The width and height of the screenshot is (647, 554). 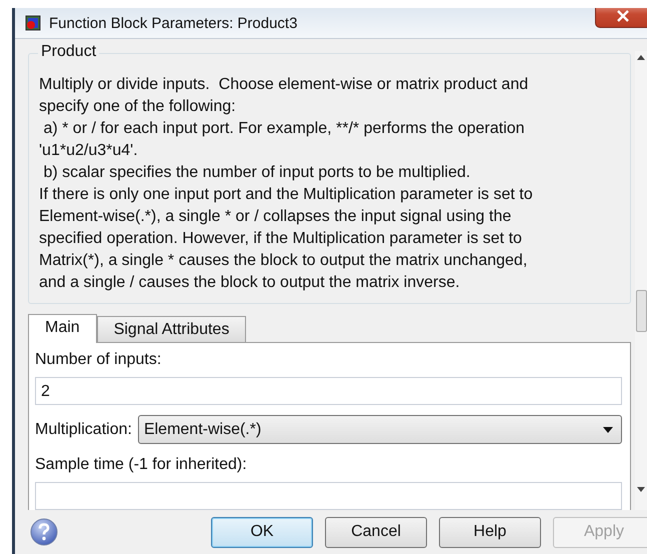 I want to click on block-icon, so click(x=33, y=23).